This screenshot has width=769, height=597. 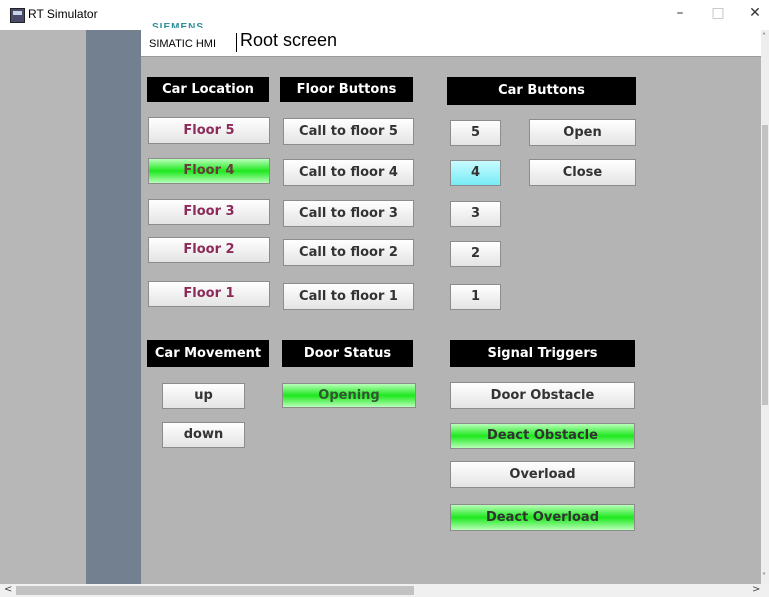 What do you see at coordinates (680, 13) in the screenshot?
I see `minimize-button: –` at bounding box center [680, 13].